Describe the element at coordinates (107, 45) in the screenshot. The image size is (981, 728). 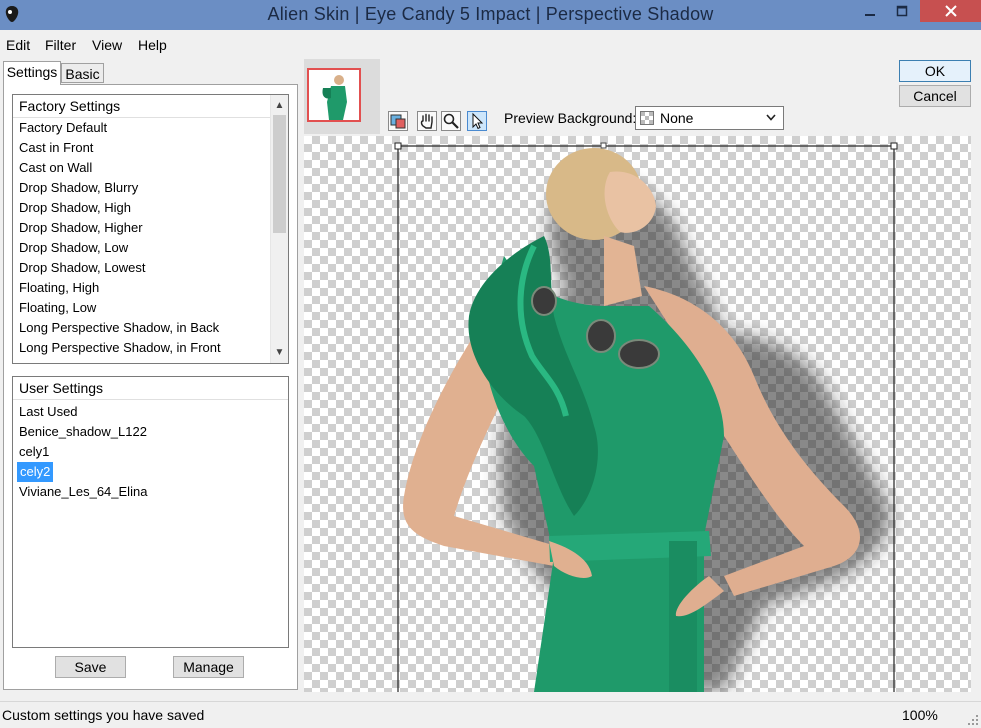
I see `menu-view: View` at that location.